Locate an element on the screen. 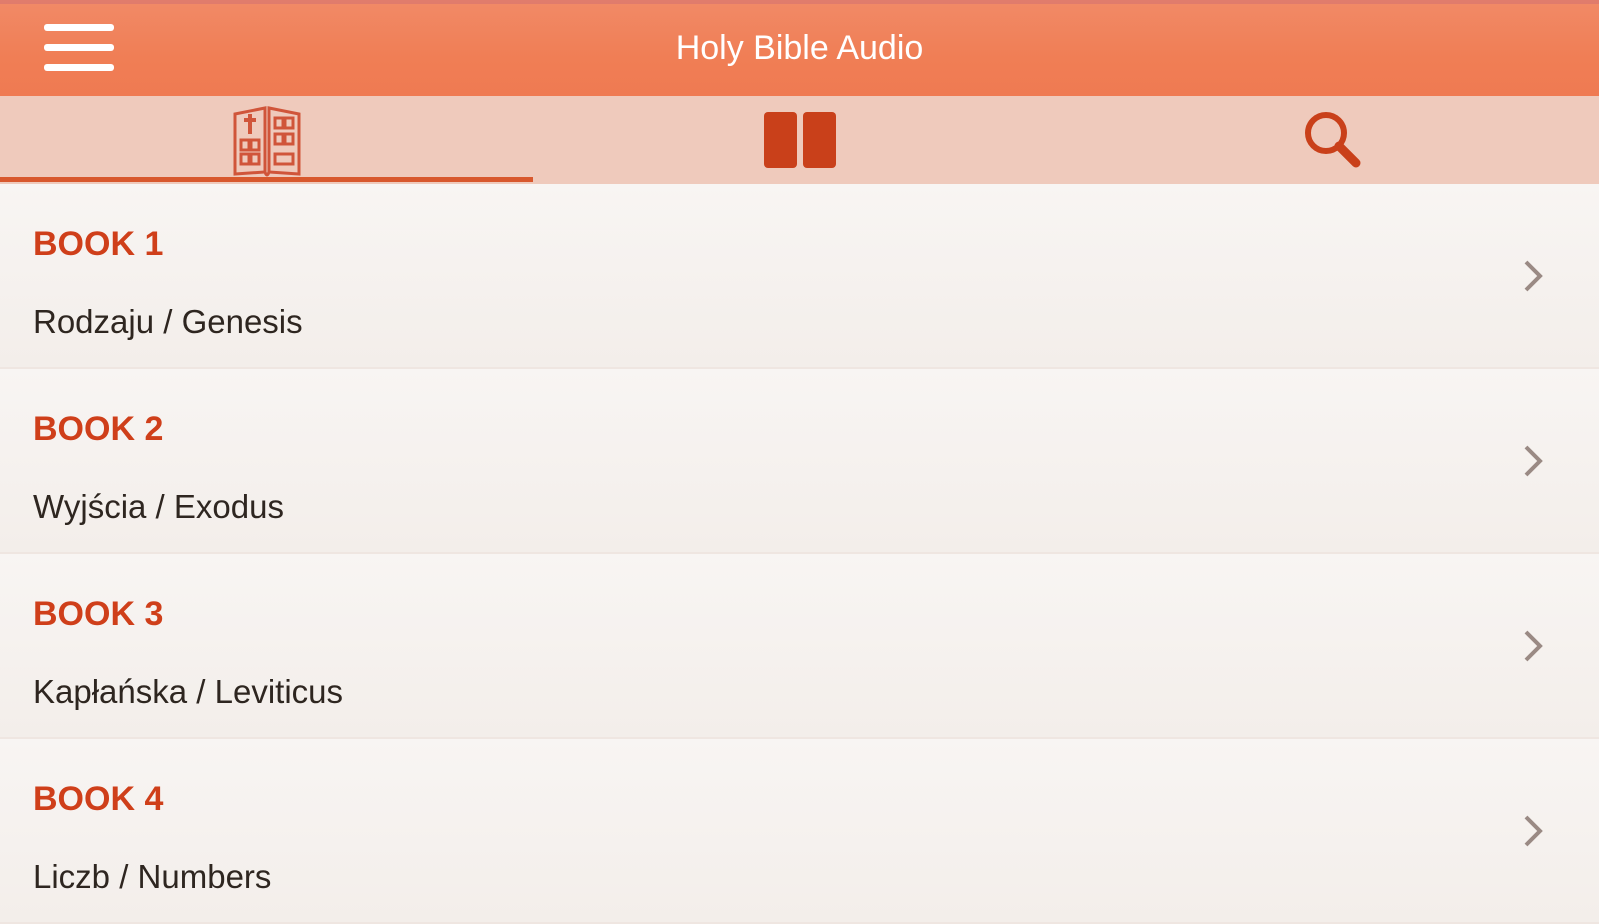  tab-search is located at coordinates (1332, 140).